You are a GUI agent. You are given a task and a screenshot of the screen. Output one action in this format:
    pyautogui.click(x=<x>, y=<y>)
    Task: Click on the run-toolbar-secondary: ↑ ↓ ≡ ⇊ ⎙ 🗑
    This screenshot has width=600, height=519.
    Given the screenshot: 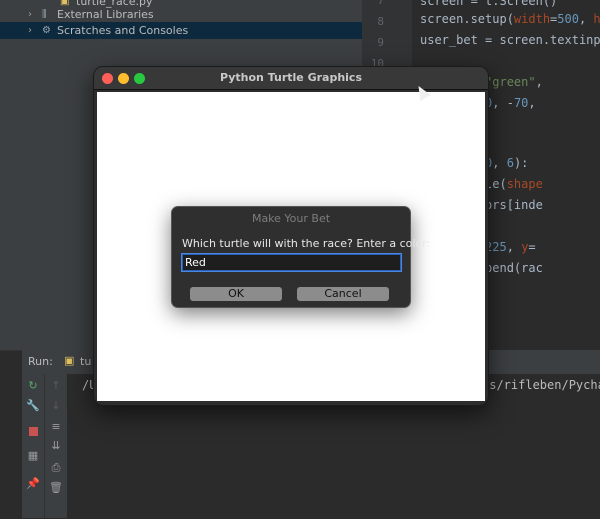 What is the action you would take?
    pyautogui.click(x=56, y=446)
    